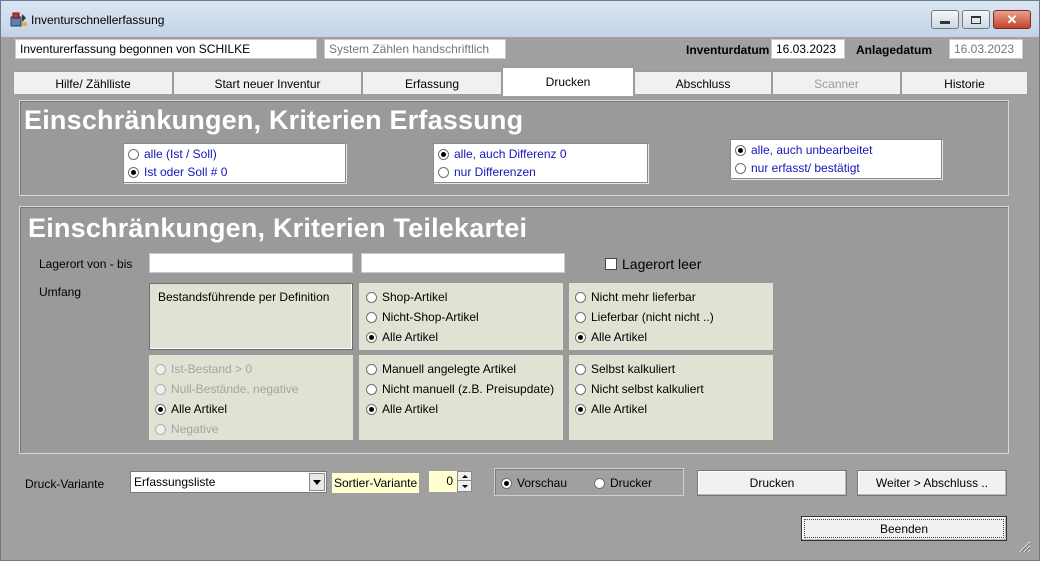 This screenshot has width=1040, height=561. Describe the element at coordinates (244, 297) in the screenshot. I see `bestand-definition-label: Bestandsführende per Definition` at that location.